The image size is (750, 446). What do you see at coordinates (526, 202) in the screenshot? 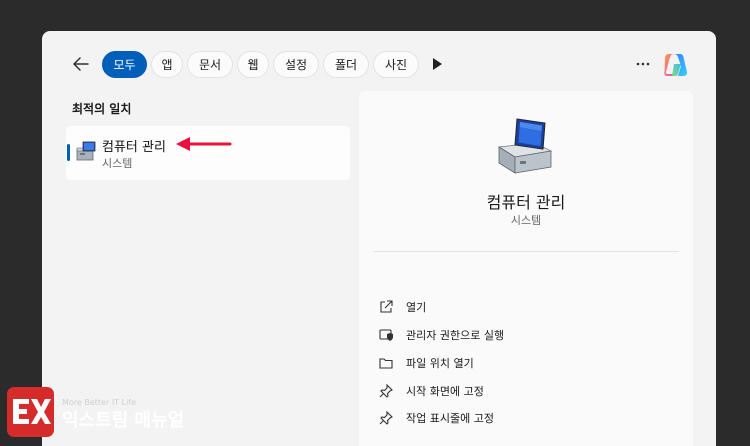
I see `detail-title: 컴퓨터 관리` at bounding box center [526, 202].